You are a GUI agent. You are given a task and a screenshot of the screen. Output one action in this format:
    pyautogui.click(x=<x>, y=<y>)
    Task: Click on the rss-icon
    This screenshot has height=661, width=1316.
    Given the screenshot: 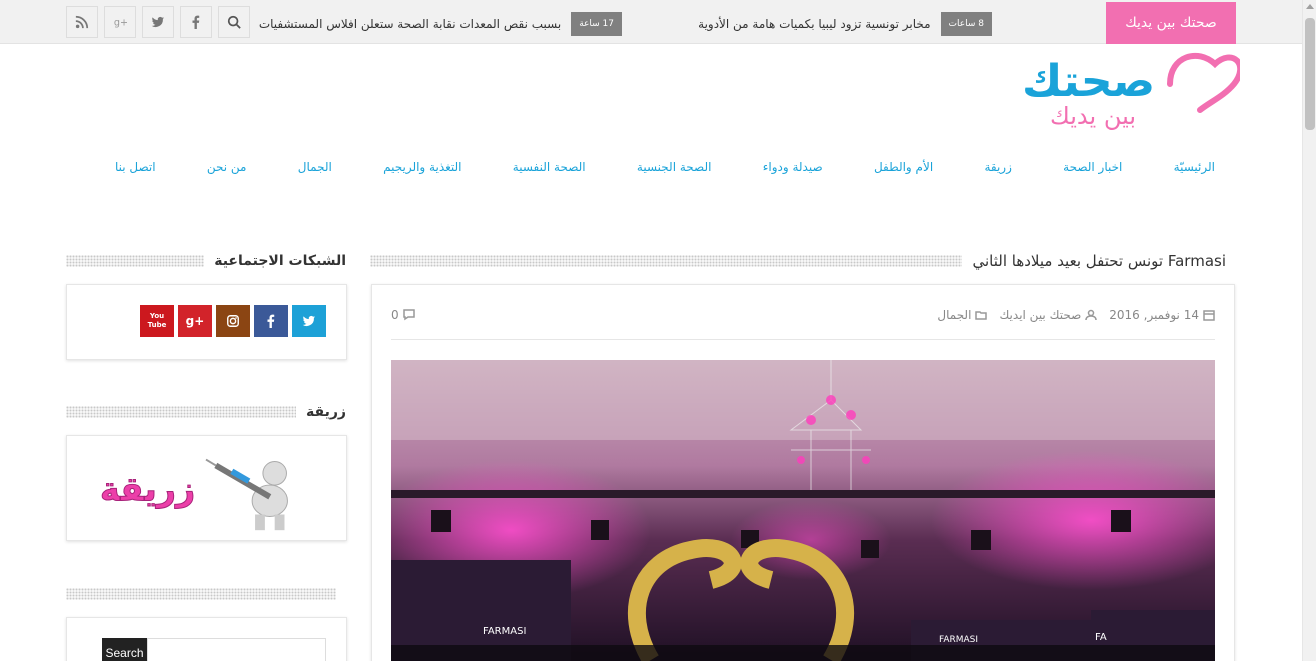 What is the action you would take?
    pyautogui.click(x=82, y=22)
    